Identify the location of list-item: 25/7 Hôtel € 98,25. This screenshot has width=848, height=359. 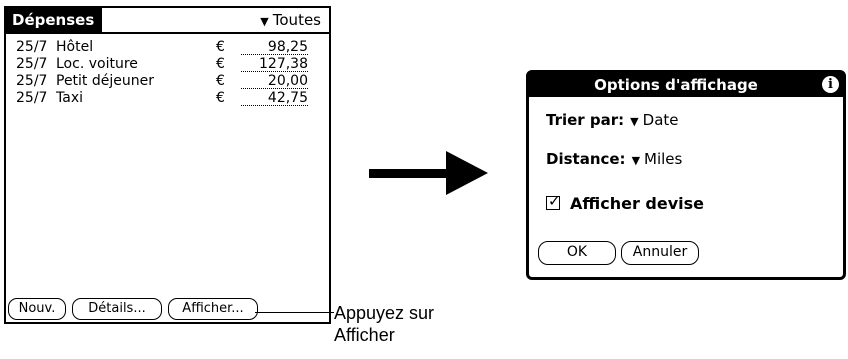
(169, 47).